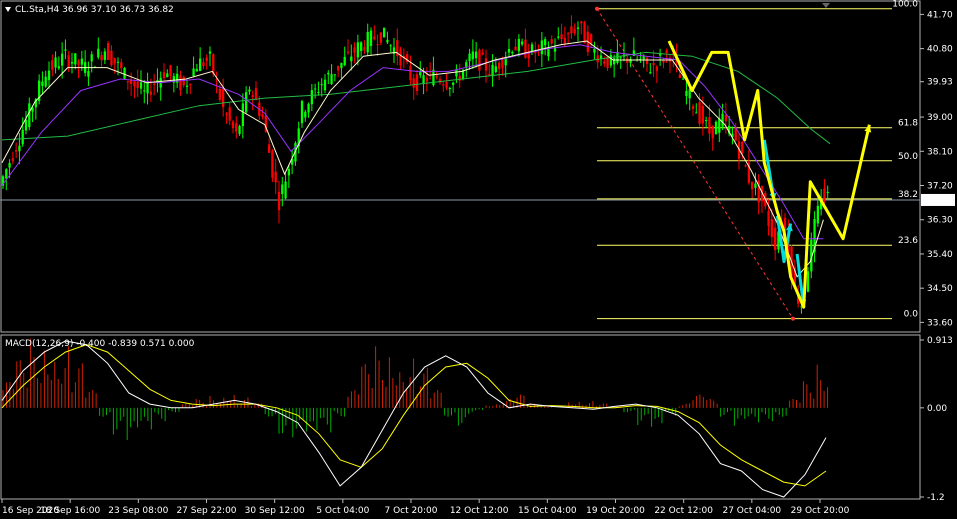 This screenshot has height=519, width=957. Describe the element at coordinates (751, 511) in the screenshot. I see `x-tick-label: 27 Oct 04:00` at that location.